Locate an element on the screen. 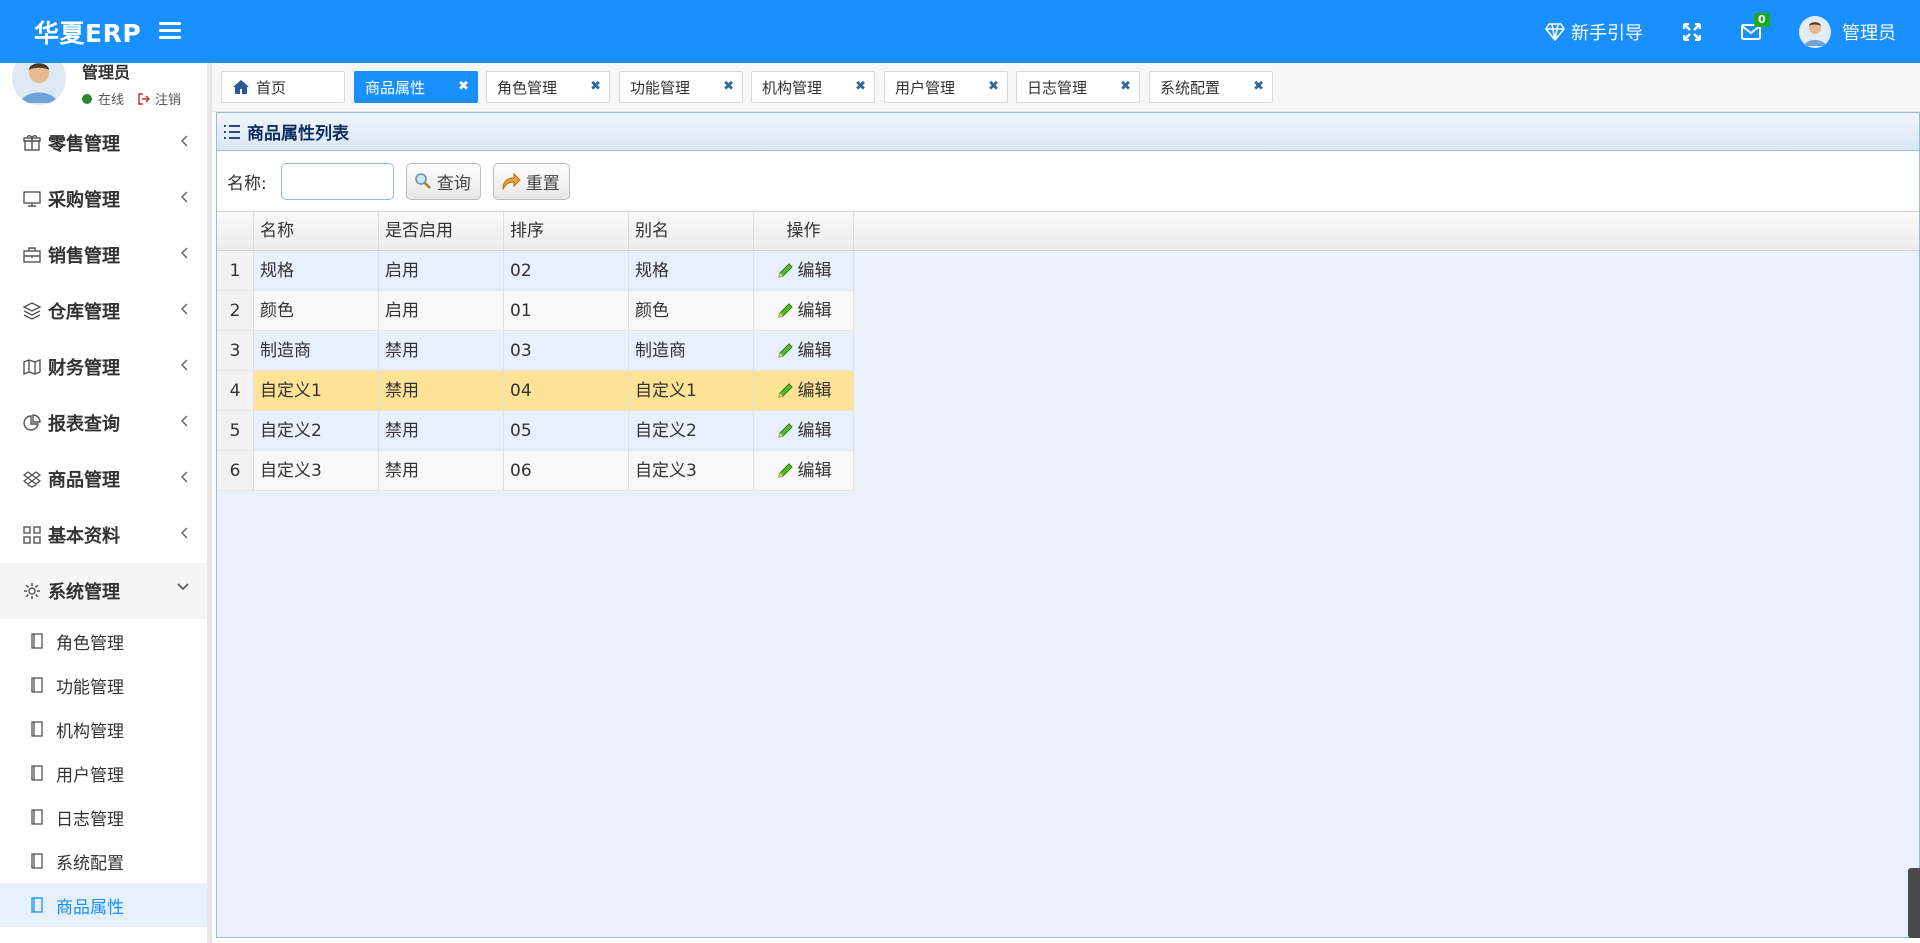 The height and width of the screenshot is (943, 1920). tab-system-config: 系统配置 ✖ is located at coordinates (1211, 87).